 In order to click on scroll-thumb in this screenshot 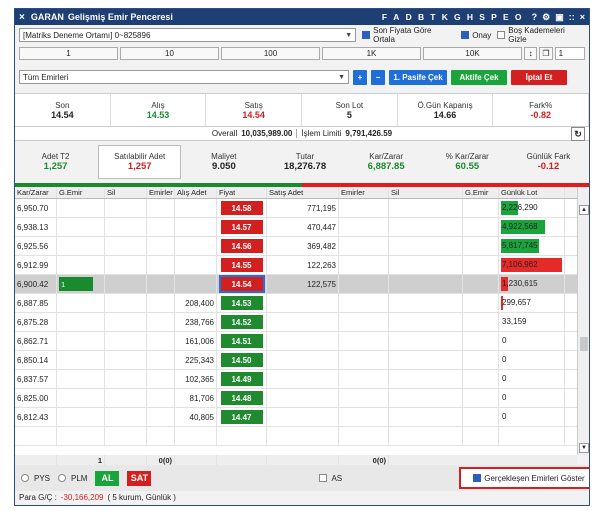, I will do `click(584, 344)`.